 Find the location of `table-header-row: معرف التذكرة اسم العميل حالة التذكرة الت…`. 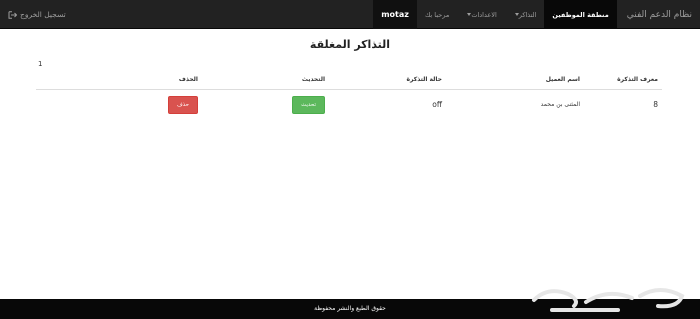

table-header-row: معرف التذكرة اسم العميل حالة التذكرة الت… is located at coordinates (349, 81).